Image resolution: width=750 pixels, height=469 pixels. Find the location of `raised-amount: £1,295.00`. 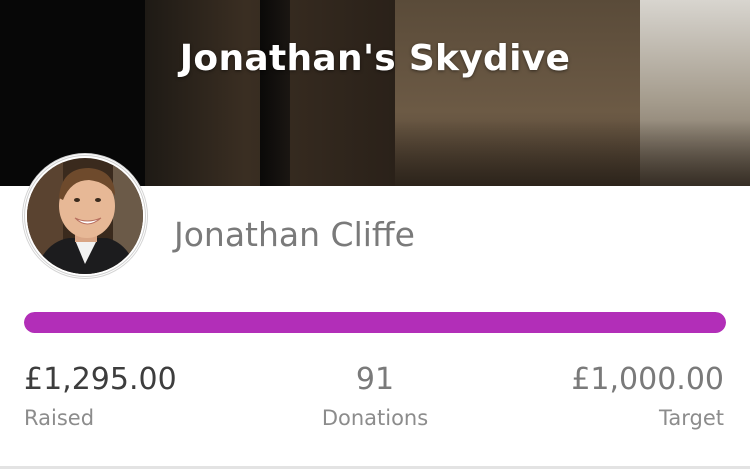

raised-amount: £1,295.00 is located at coordinates (100, 379).